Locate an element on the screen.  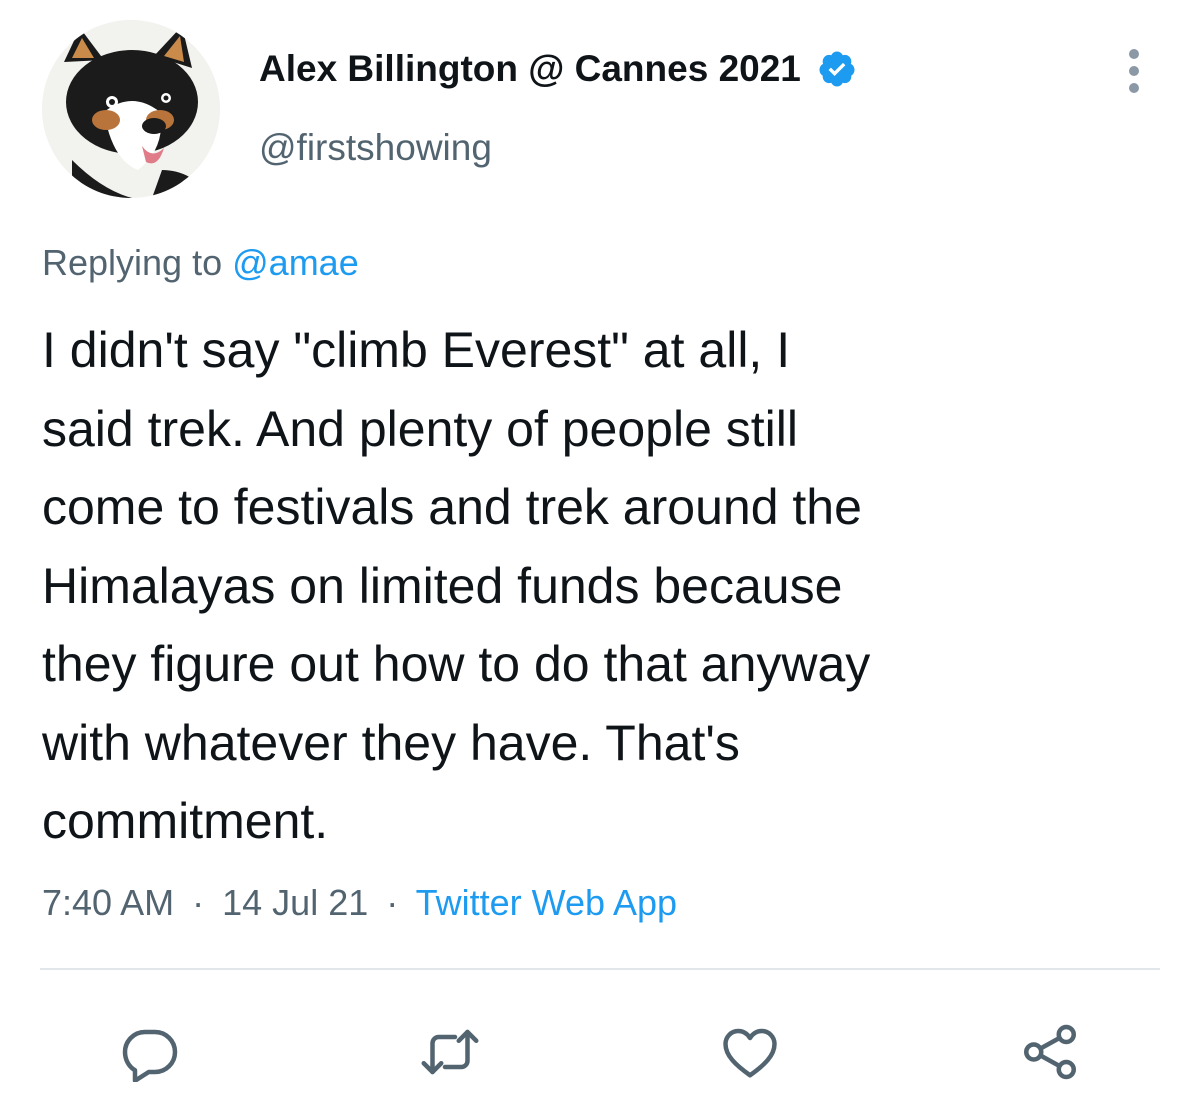
tweet-text-line: said trek. And plenty of people still is located at coordinates (420, 428).